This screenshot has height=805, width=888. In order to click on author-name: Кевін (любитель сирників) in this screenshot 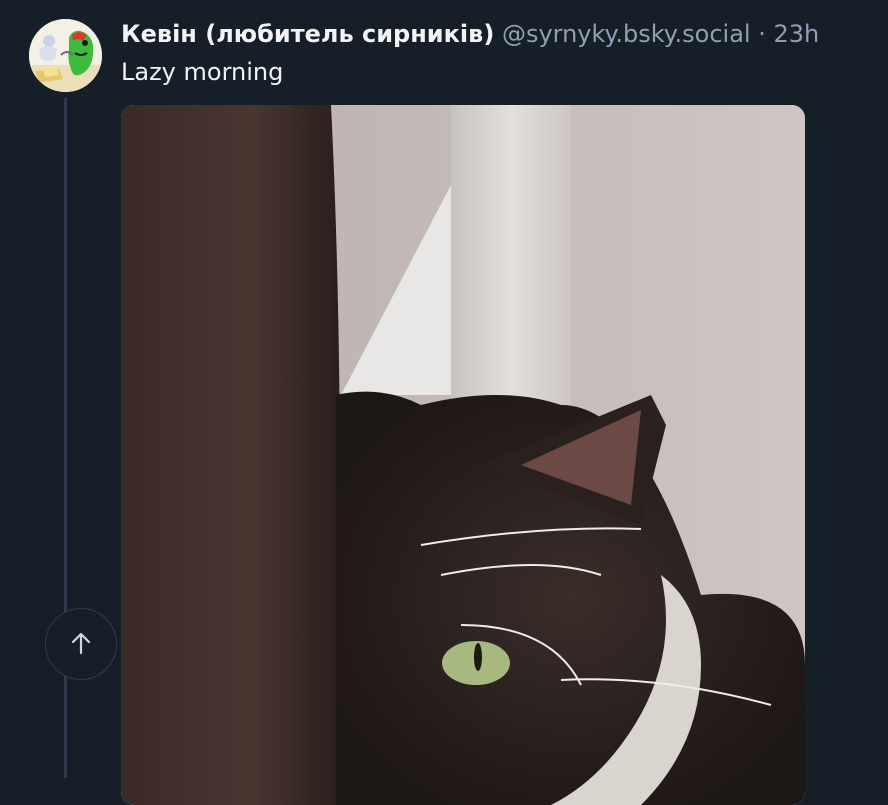, I will do `click(307, 34)`.